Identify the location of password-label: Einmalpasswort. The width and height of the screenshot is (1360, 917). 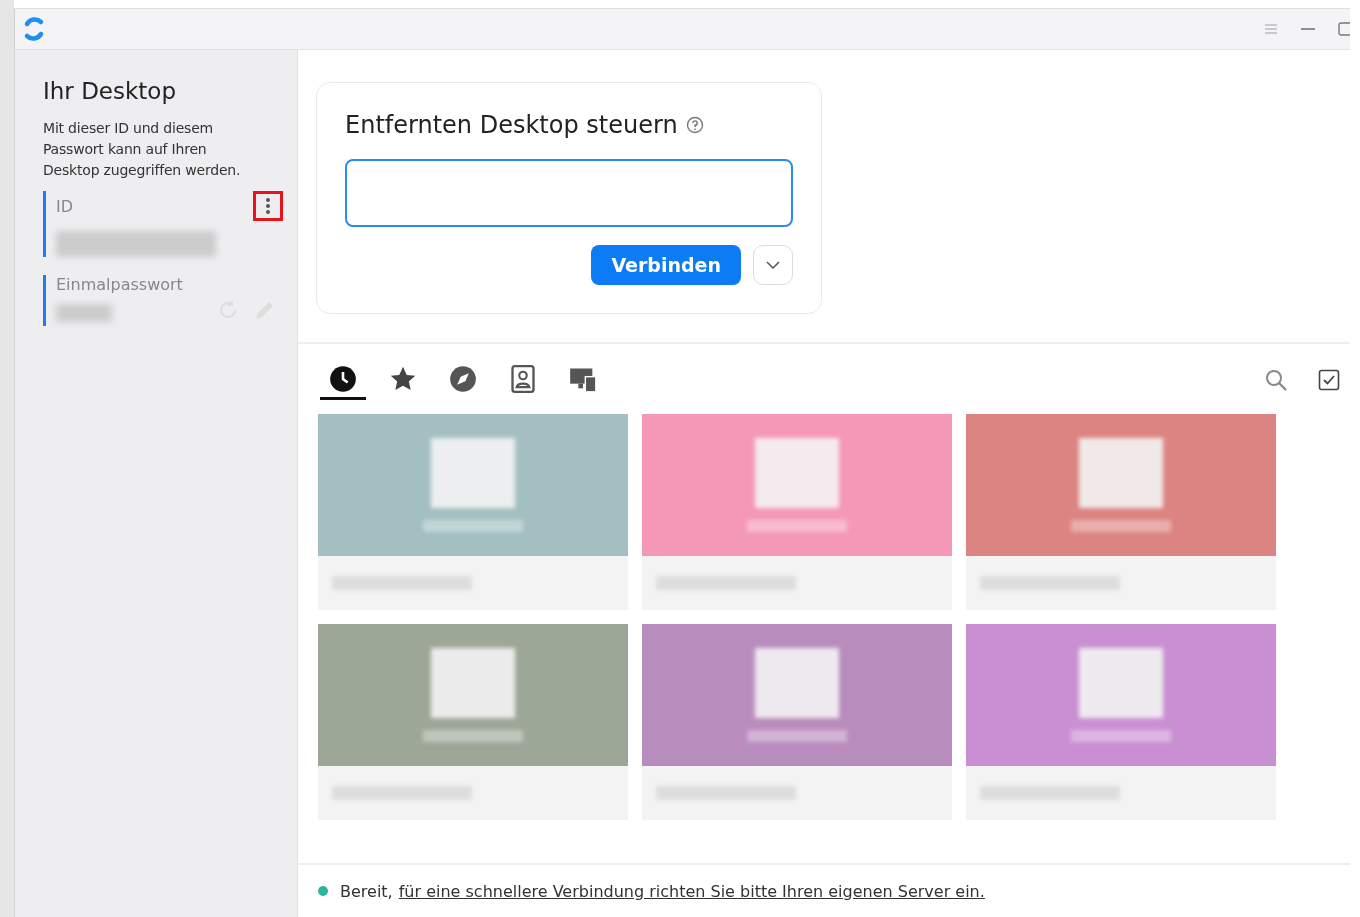
(119, 284).